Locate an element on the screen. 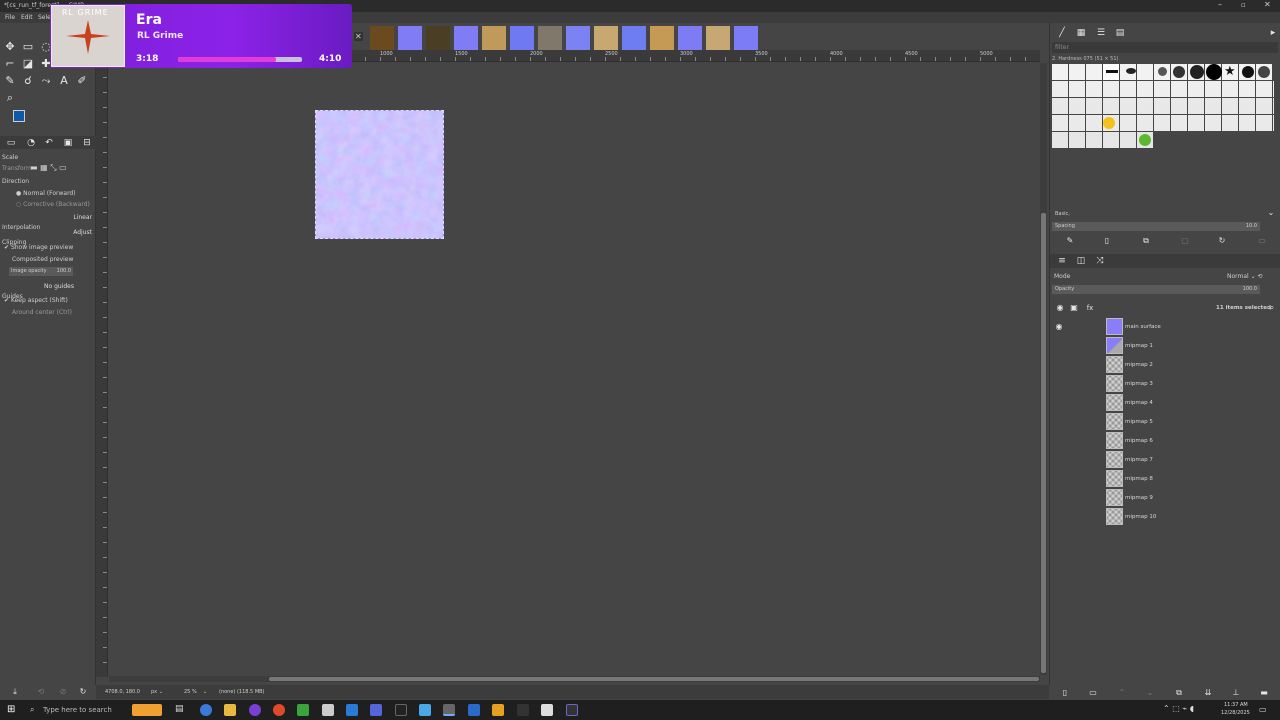  foreground-color-swatch is located at coordinates (19, 116).